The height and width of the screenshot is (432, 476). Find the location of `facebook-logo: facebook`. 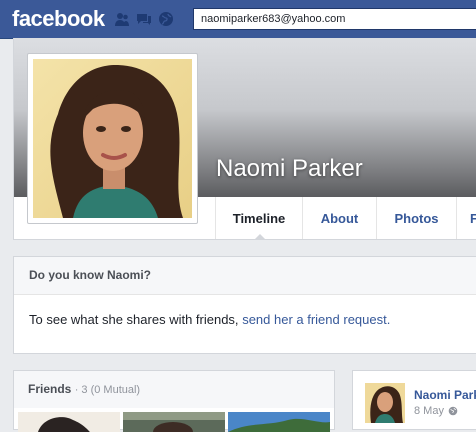

facebook-logo: facebook is located at coordinates (58, 19).